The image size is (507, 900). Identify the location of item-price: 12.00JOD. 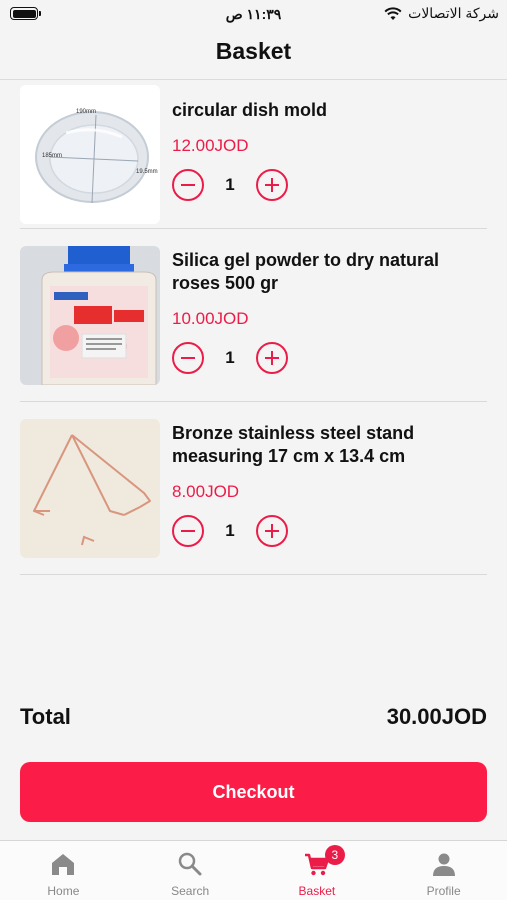
(210, 145).